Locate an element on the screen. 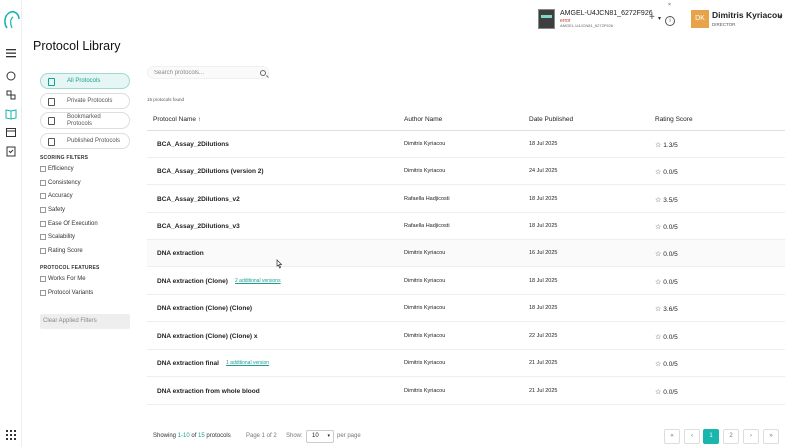  per-page-select: 10 ▾ is located at coordinates (320, 436).